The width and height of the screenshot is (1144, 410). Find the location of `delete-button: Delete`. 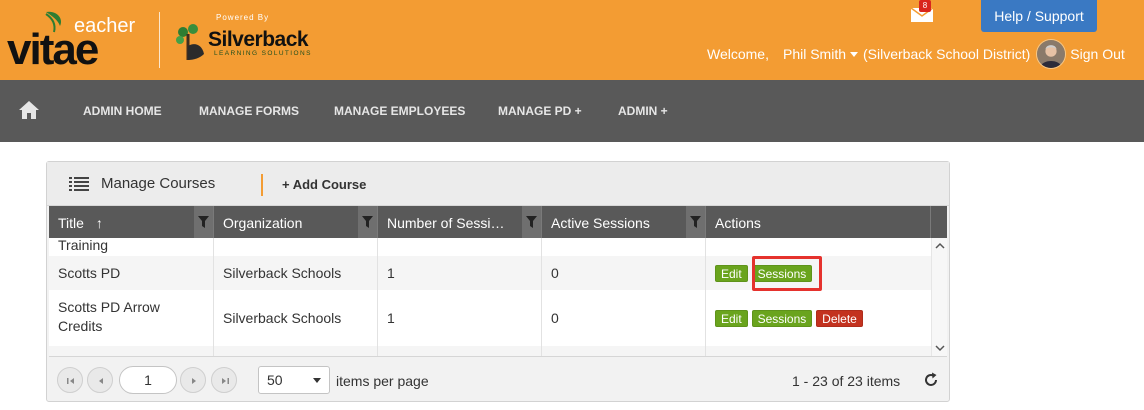

delete-button: Delete is located at coordinates (839, 318).